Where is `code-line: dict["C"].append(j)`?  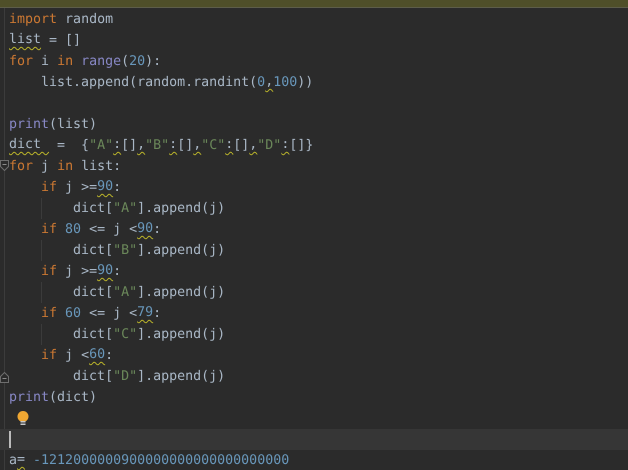 code-line: dict["C"].append(j) is located at coordinates (149, 335).